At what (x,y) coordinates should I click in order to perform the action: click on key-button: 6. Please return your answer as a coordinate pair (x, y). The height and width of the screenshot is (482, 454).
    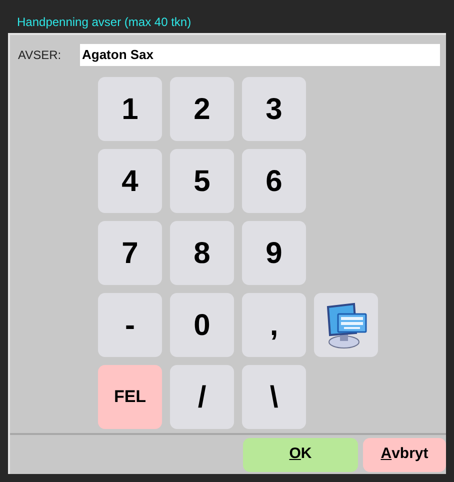
    Looking at the image, I should click on (274, 181).